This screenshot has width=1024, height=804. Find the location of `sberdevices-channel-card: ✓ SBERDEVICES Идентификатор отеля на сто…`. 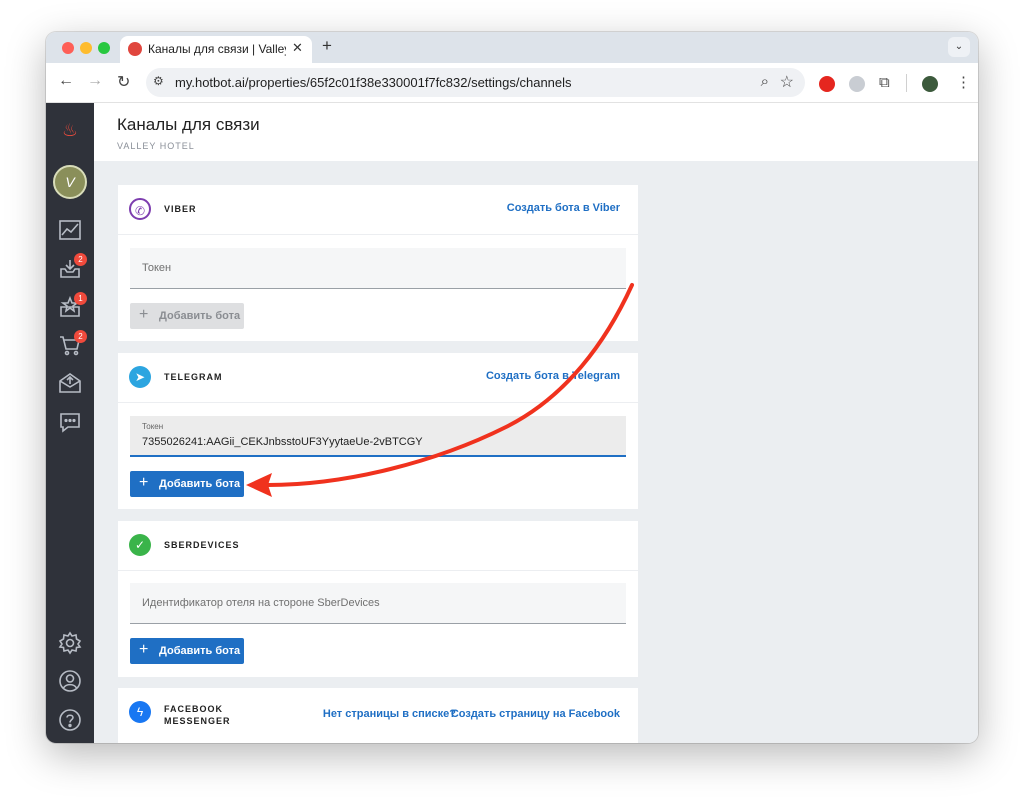

sberdevices-channel-card: ✓ SBERDEVICES Идентификатор отеля на сто… is located at coordinates (378, 599).